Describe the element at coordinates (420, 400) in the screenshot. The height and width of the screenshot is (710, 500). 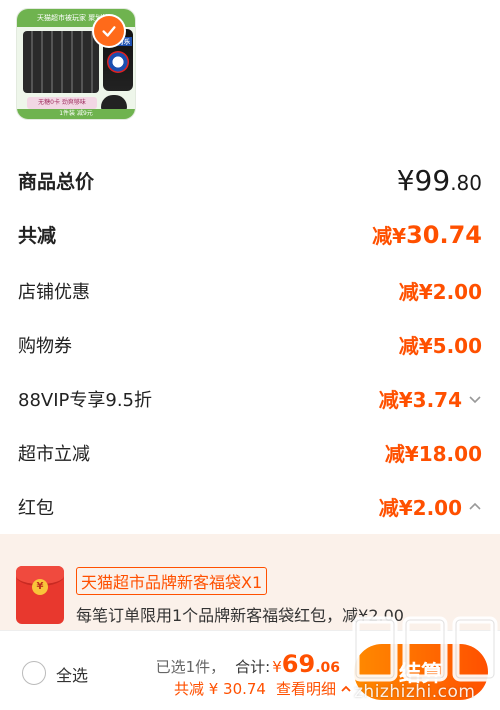
I see `vip-discount-value: 减¥3.74` at that location.